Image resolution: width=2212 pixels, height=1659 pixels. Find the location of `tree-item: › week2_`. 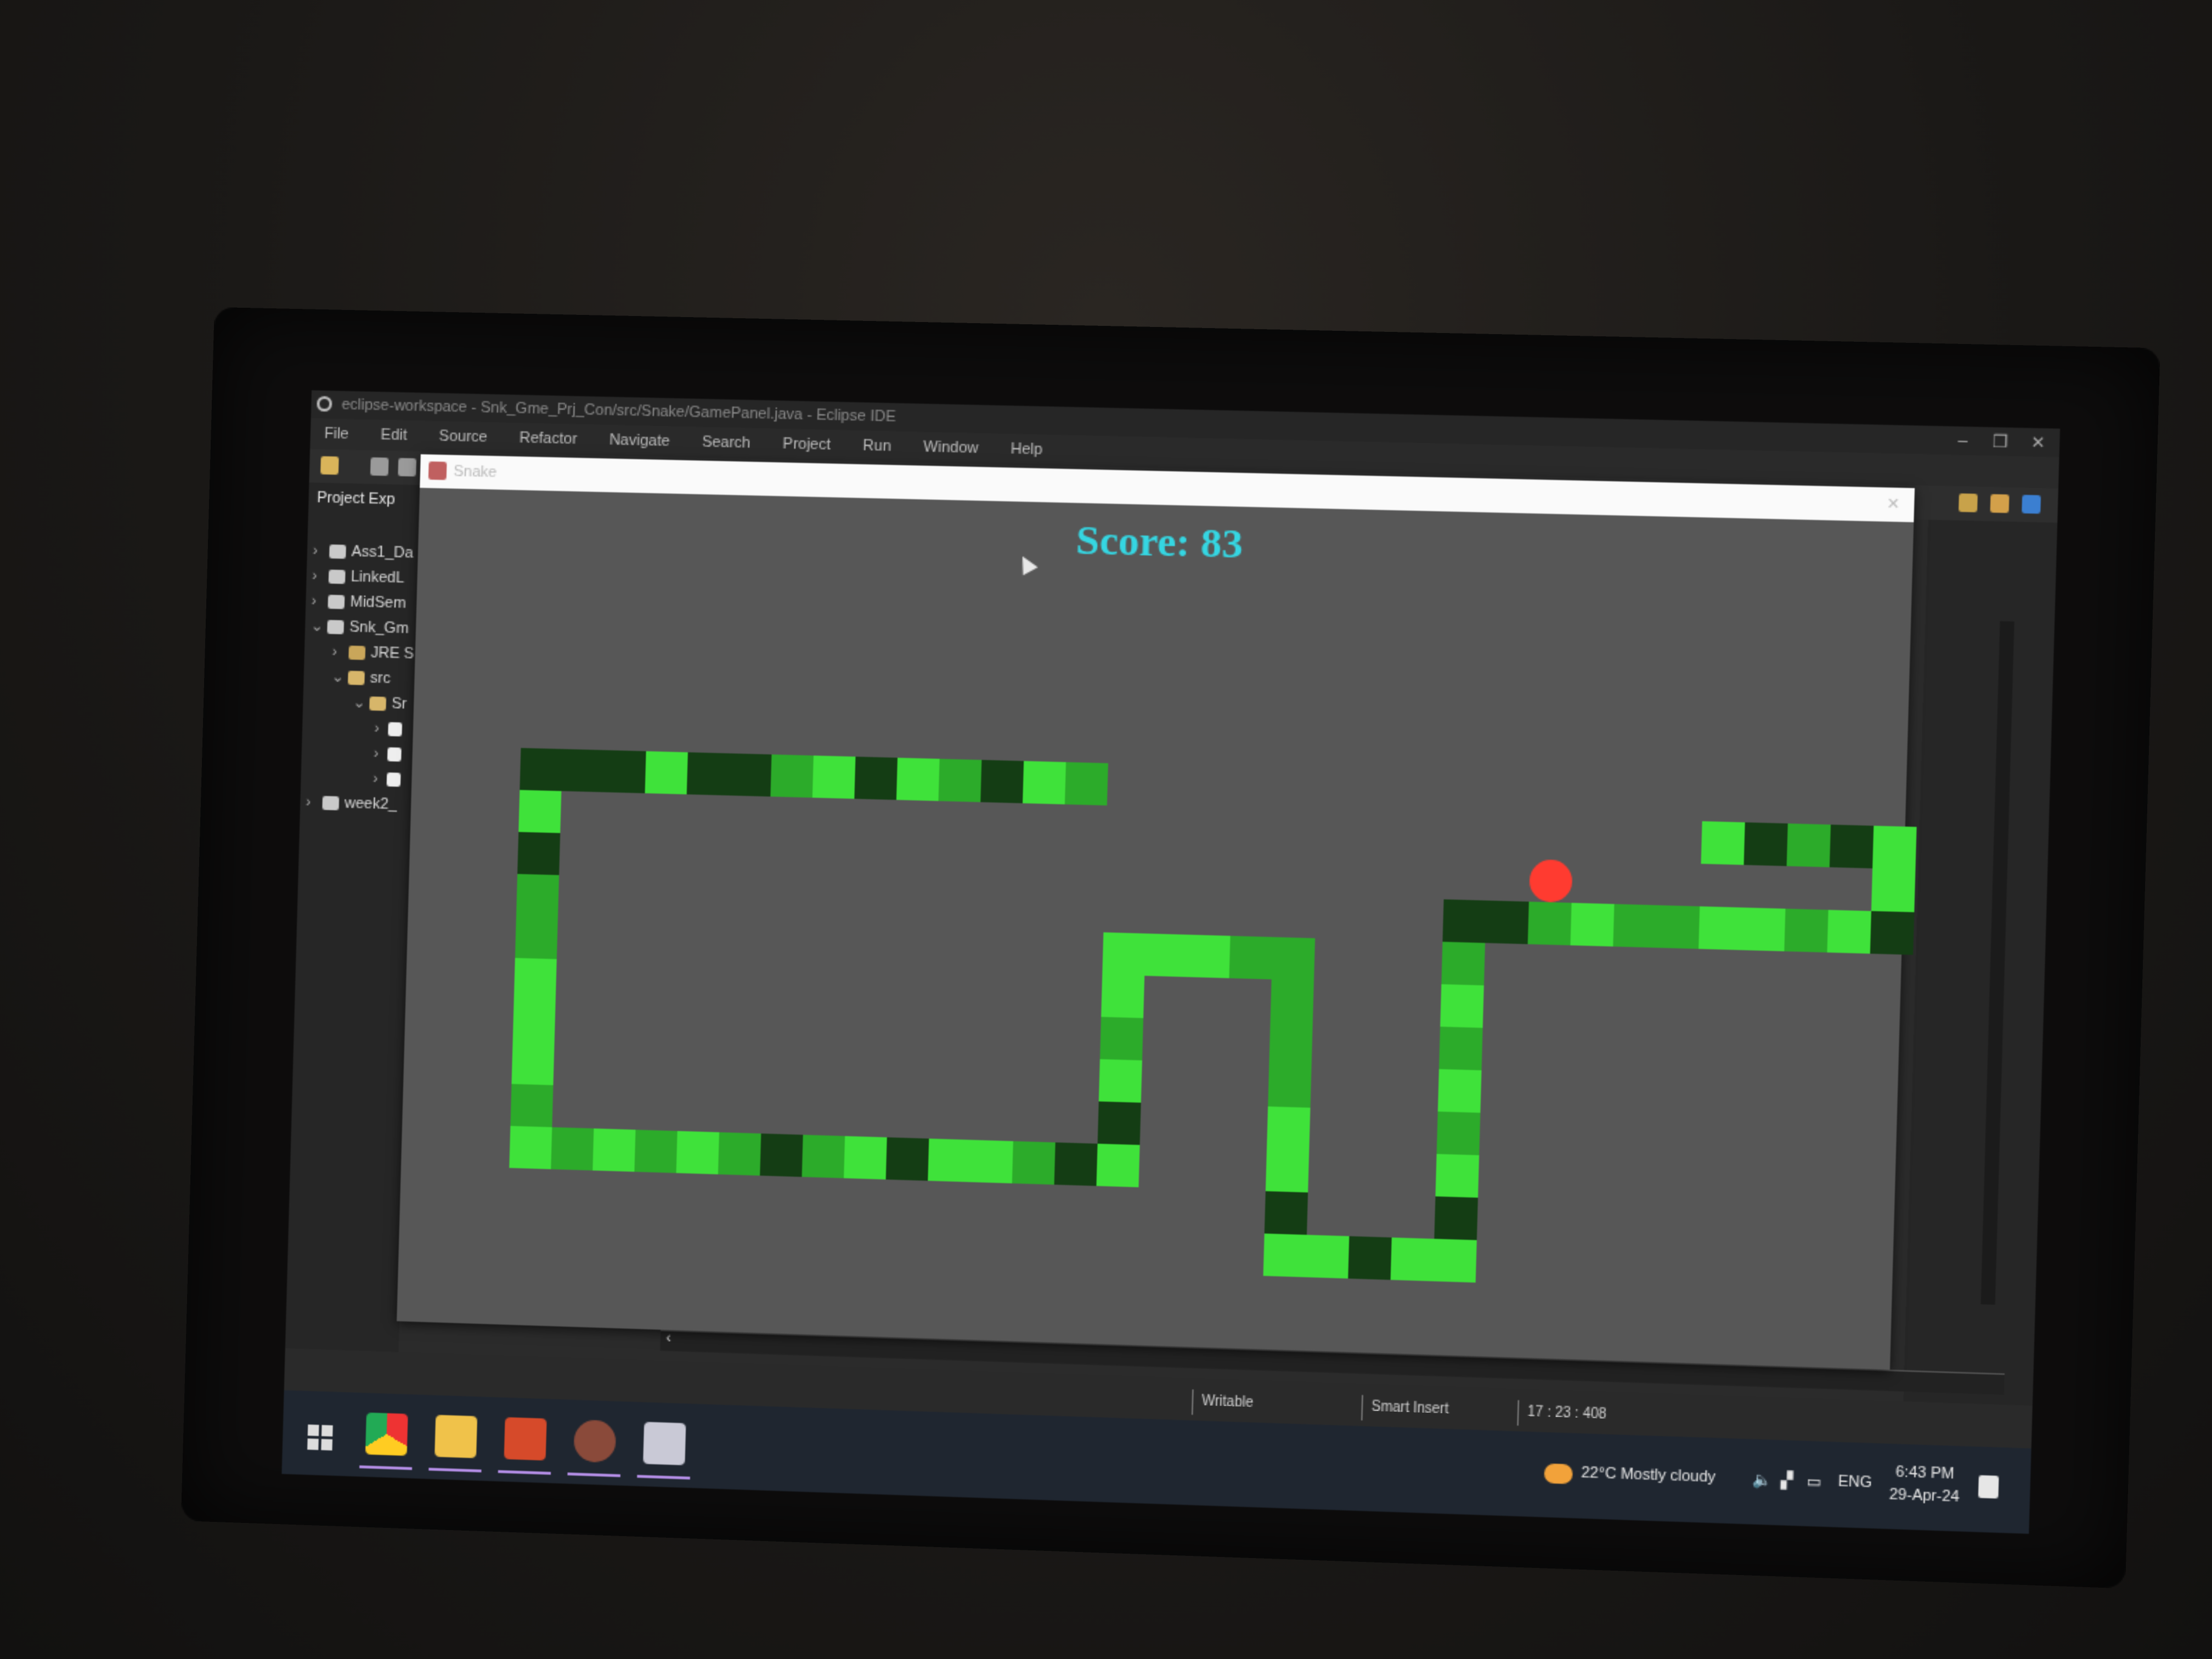

tree-item: › week2_ is located at coordinates (357, 804).